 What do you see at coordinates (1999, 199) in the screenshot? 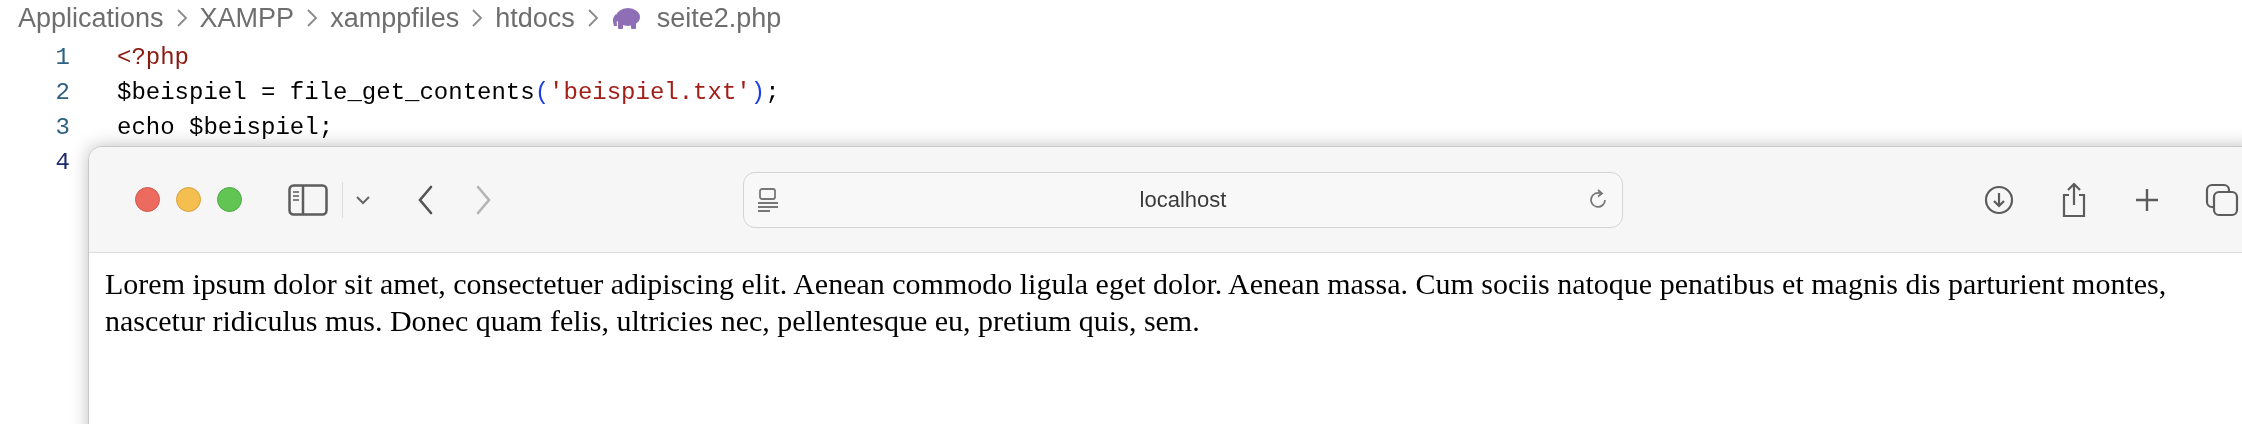
I see `download-icon` at bounding box center [1999, 199].